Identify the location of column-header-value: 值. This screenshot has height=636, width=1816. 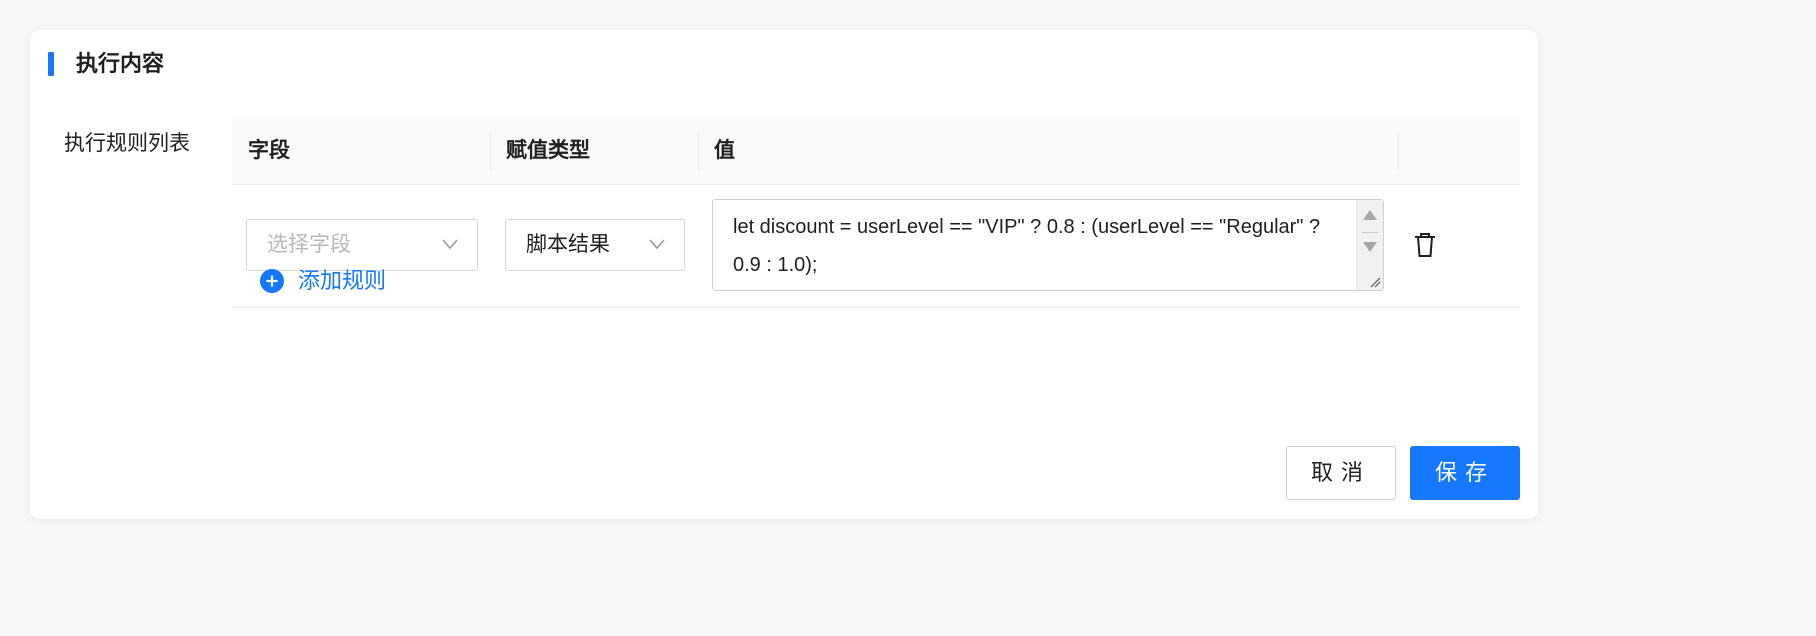
(724, 150).